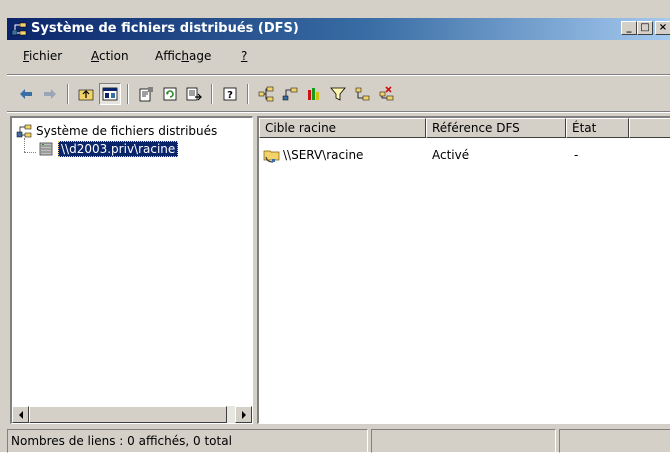  I want to click on back-icon, so click(26, 94).